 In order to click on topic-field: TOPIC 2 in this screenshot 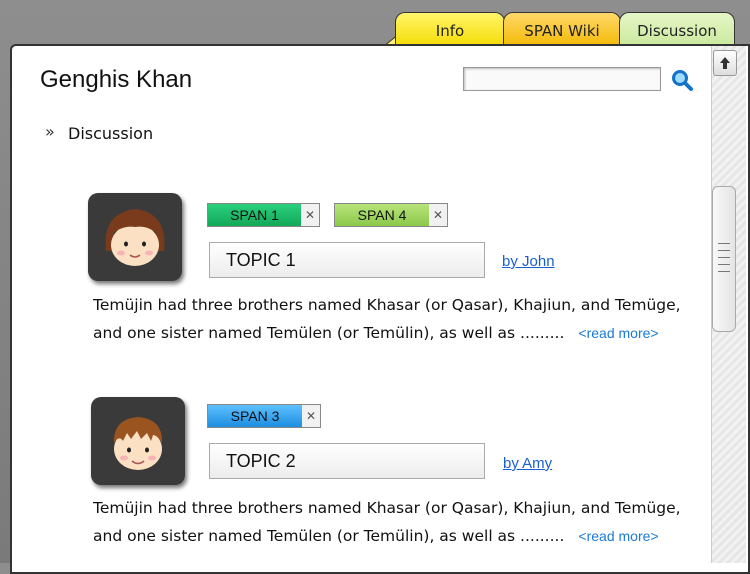, I will do `click(347, 461)`.